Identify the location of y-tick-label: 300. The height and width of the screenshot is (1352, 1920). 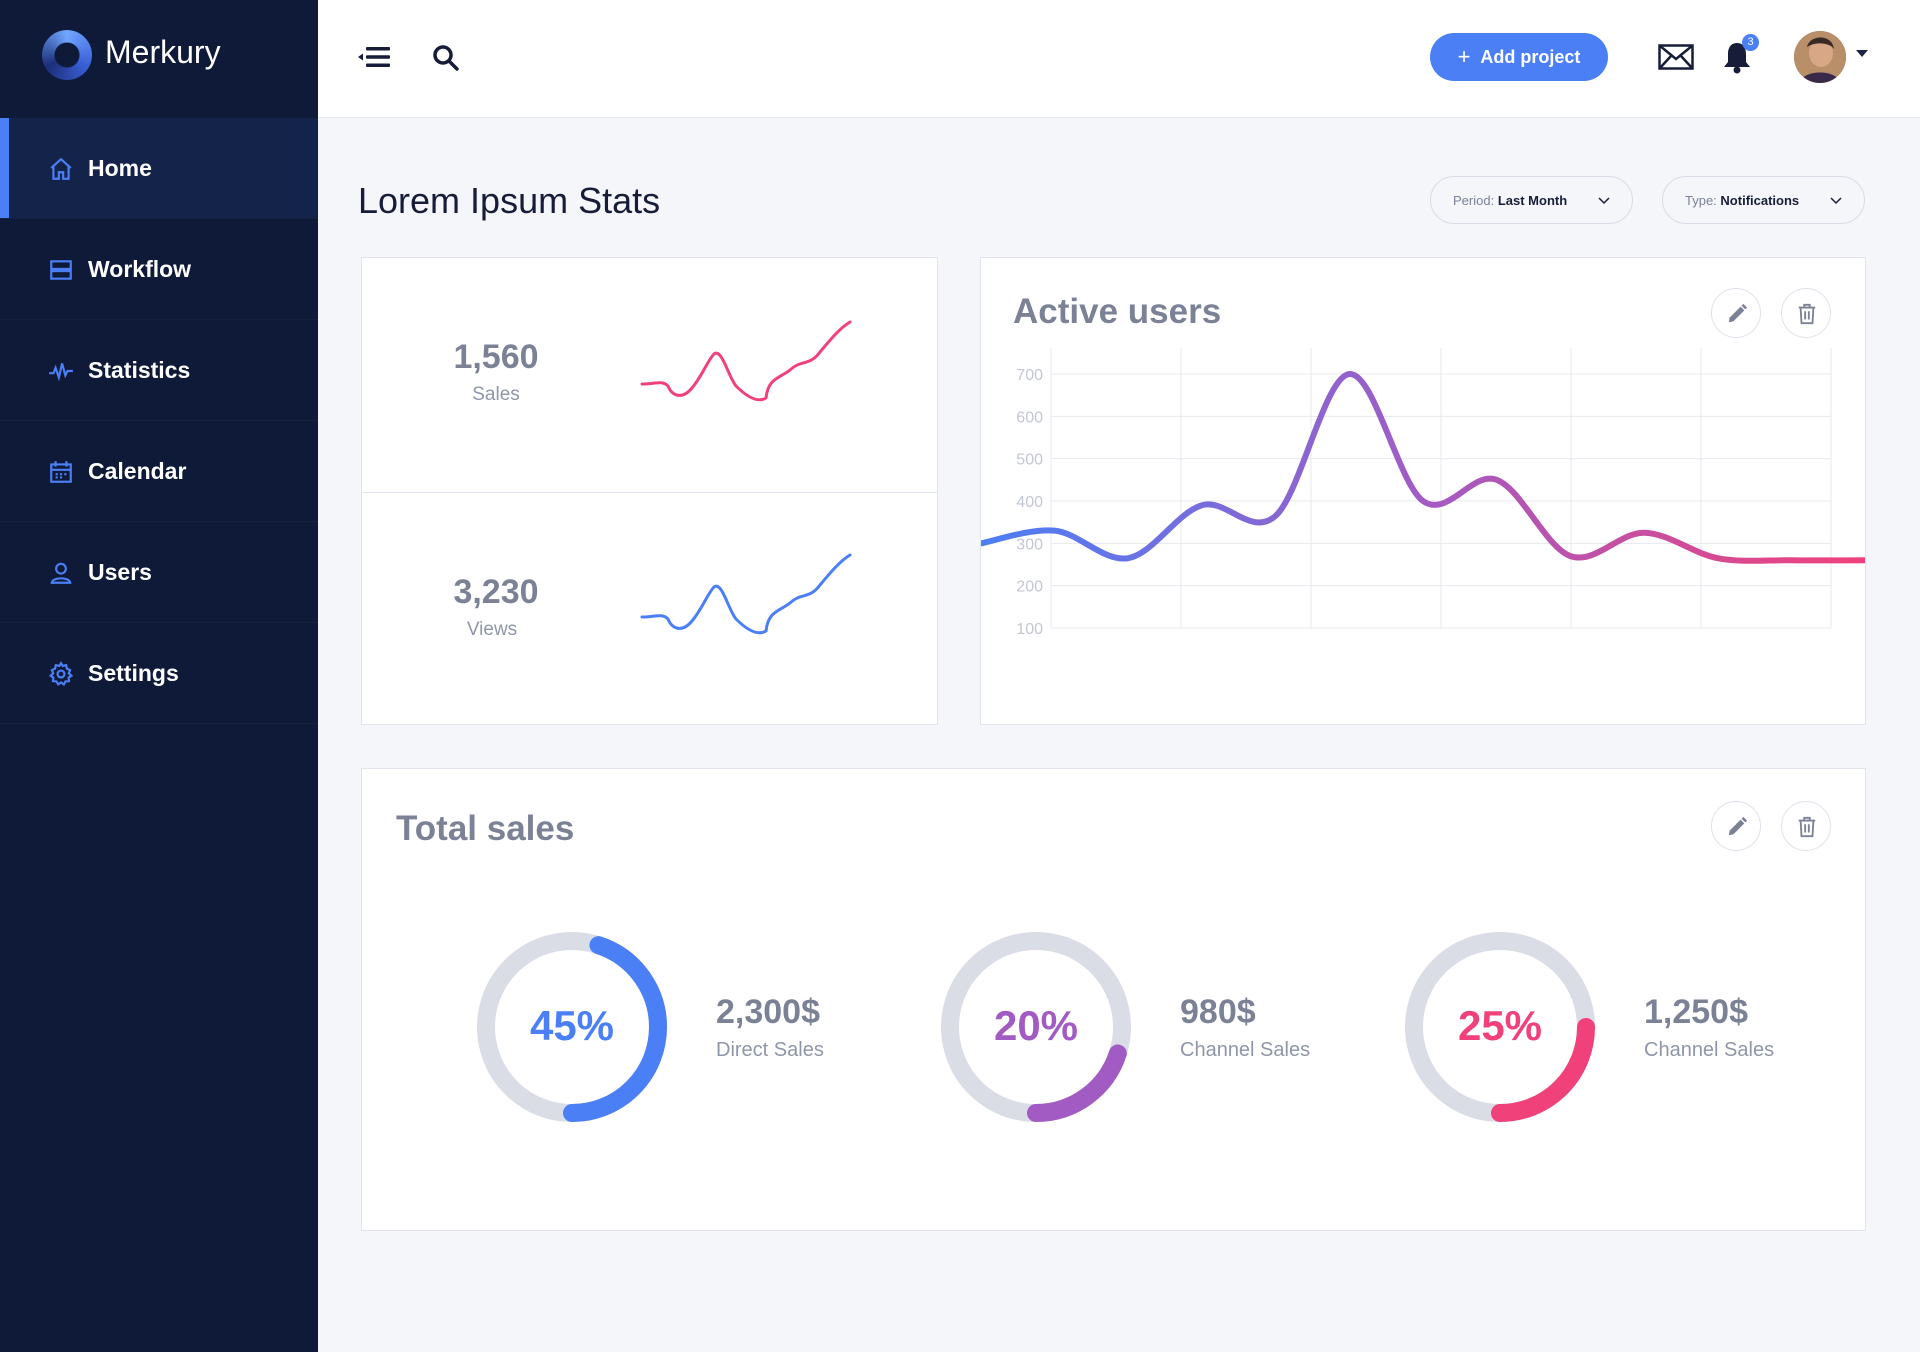
(1029, 544).